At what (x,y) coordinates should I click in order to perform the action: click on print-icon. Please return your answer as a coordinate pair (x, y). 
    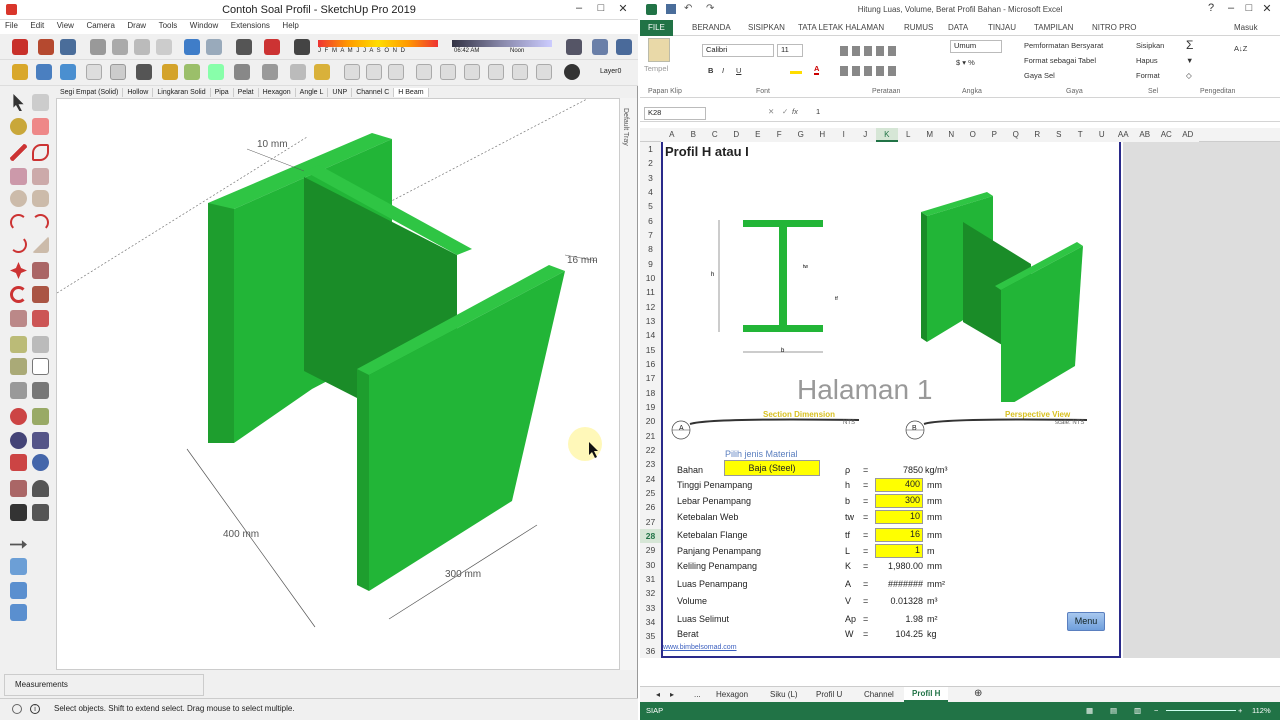
    Looking at the image, I should click on (244, 47).